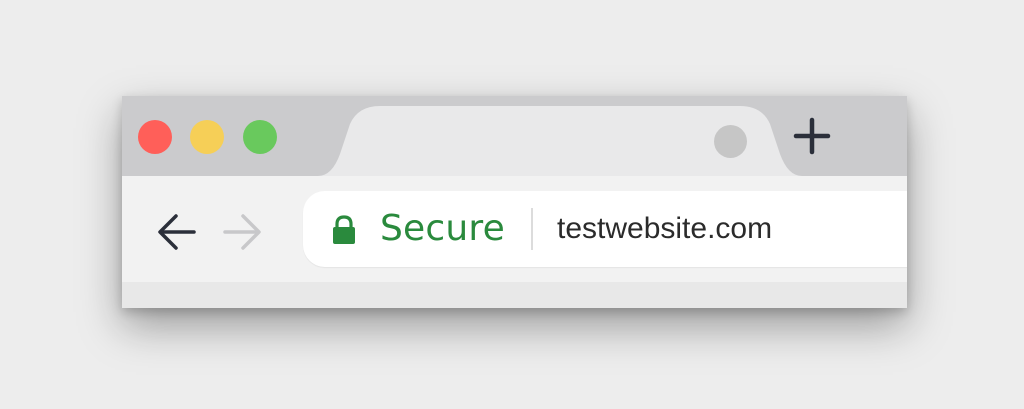  What do you see at coordinates (514, 295) in the screenshot?
I see `page-content-area` at bounding box center [514, 295].